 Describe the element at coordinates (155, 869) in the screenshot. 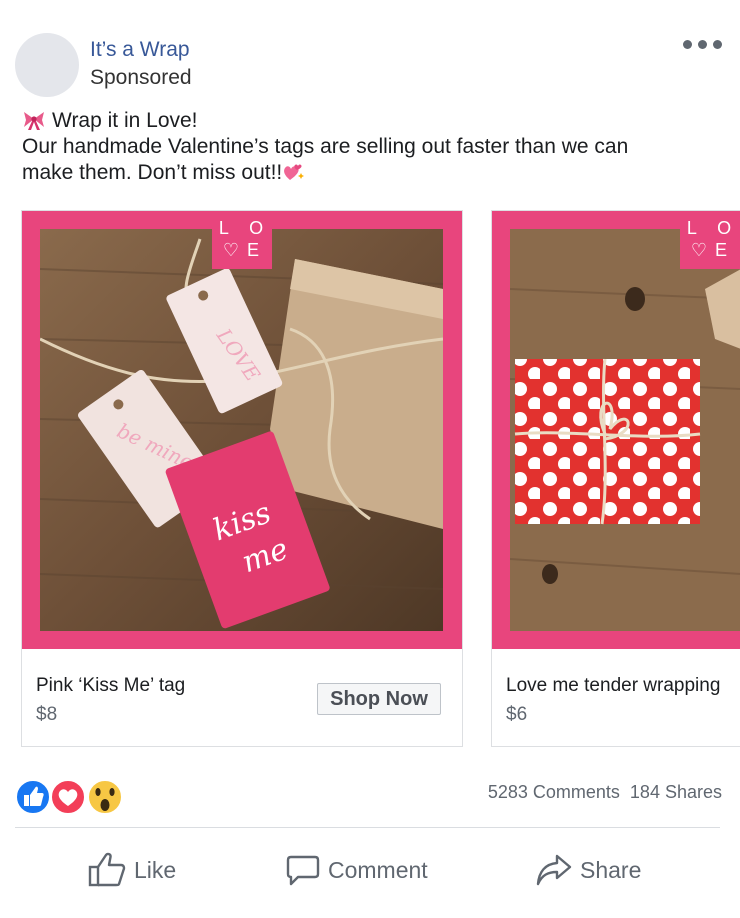

I see `like-label: Like` at that location.